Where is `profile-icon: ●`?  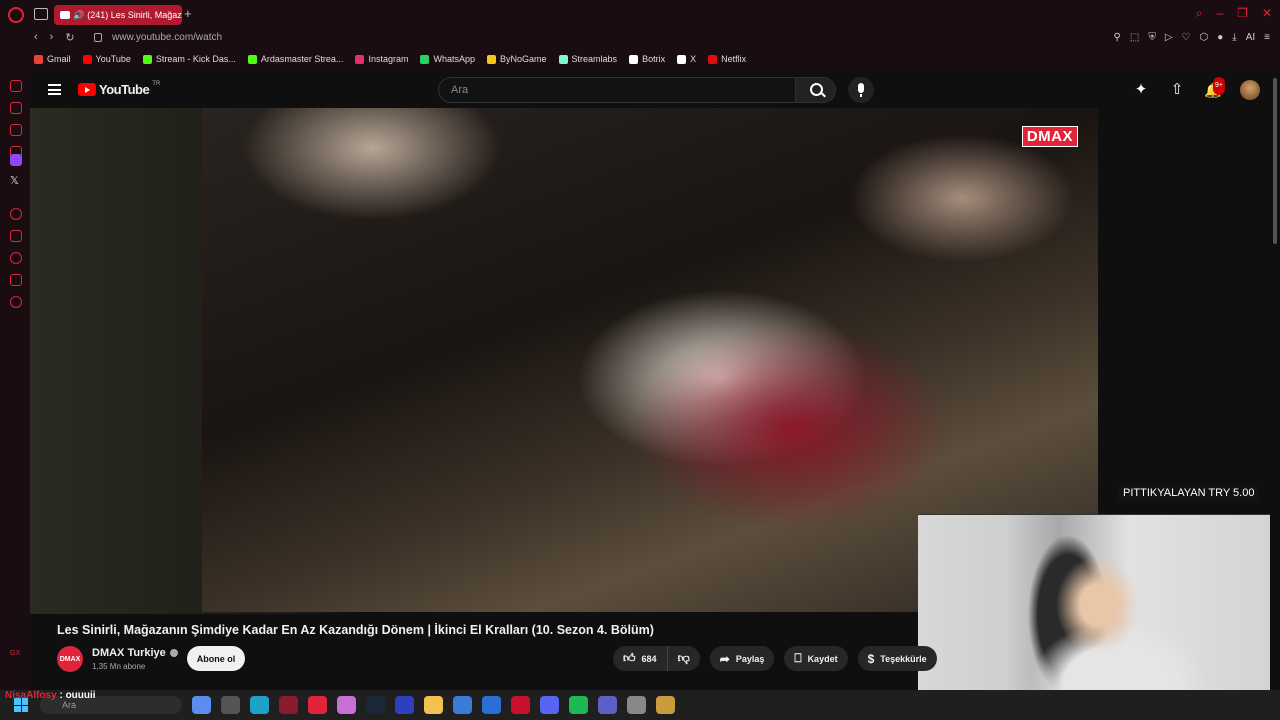 profile-icon: ● is located at coordinates (1220, 37).